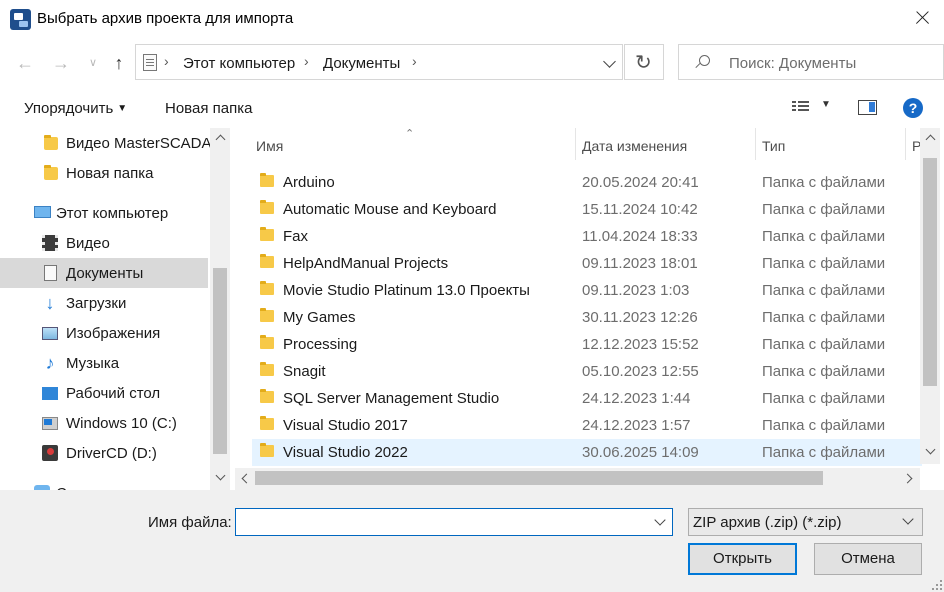  Describe the element at coordinates (908, 519) in the screenshot. I see `chevron-down-icon` at that location.